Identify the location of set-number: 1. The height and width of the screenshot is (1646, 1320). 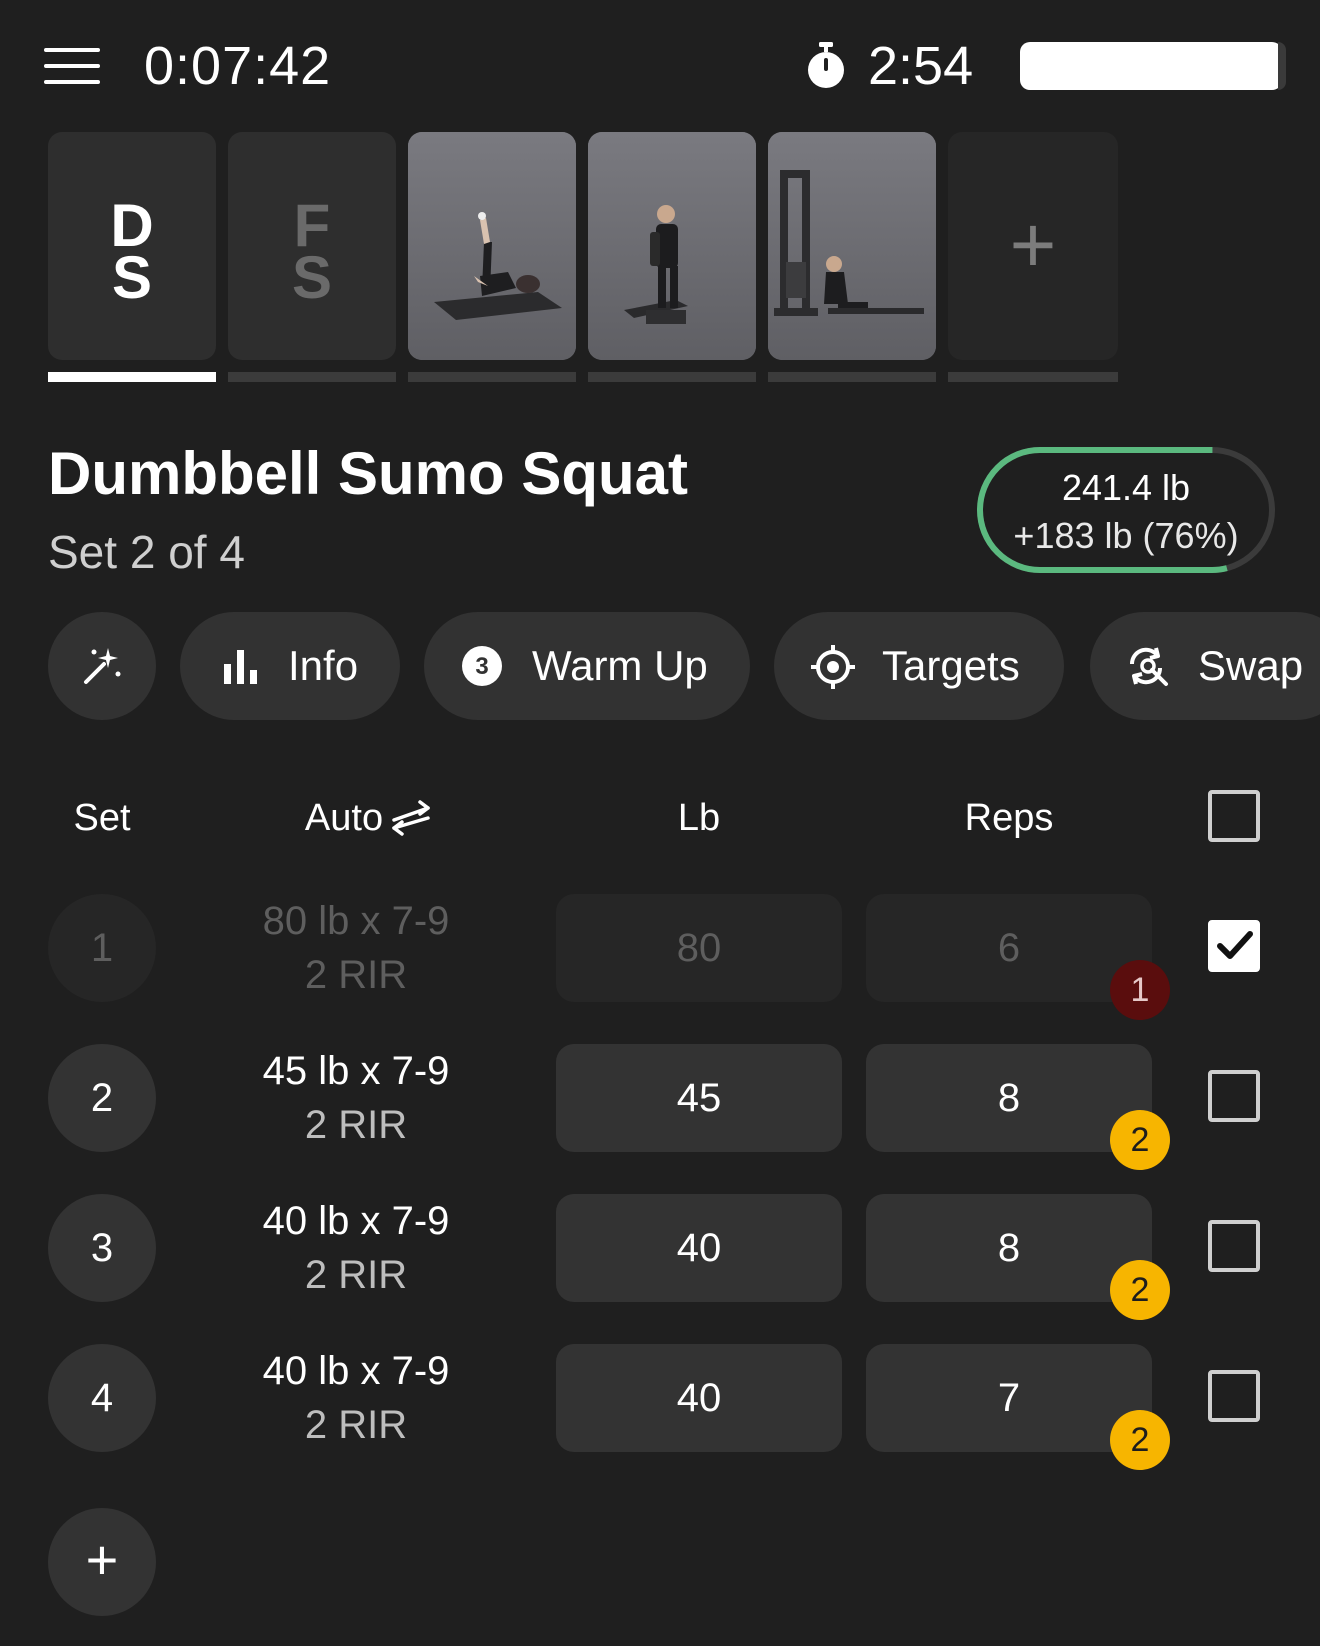
(102, 948).